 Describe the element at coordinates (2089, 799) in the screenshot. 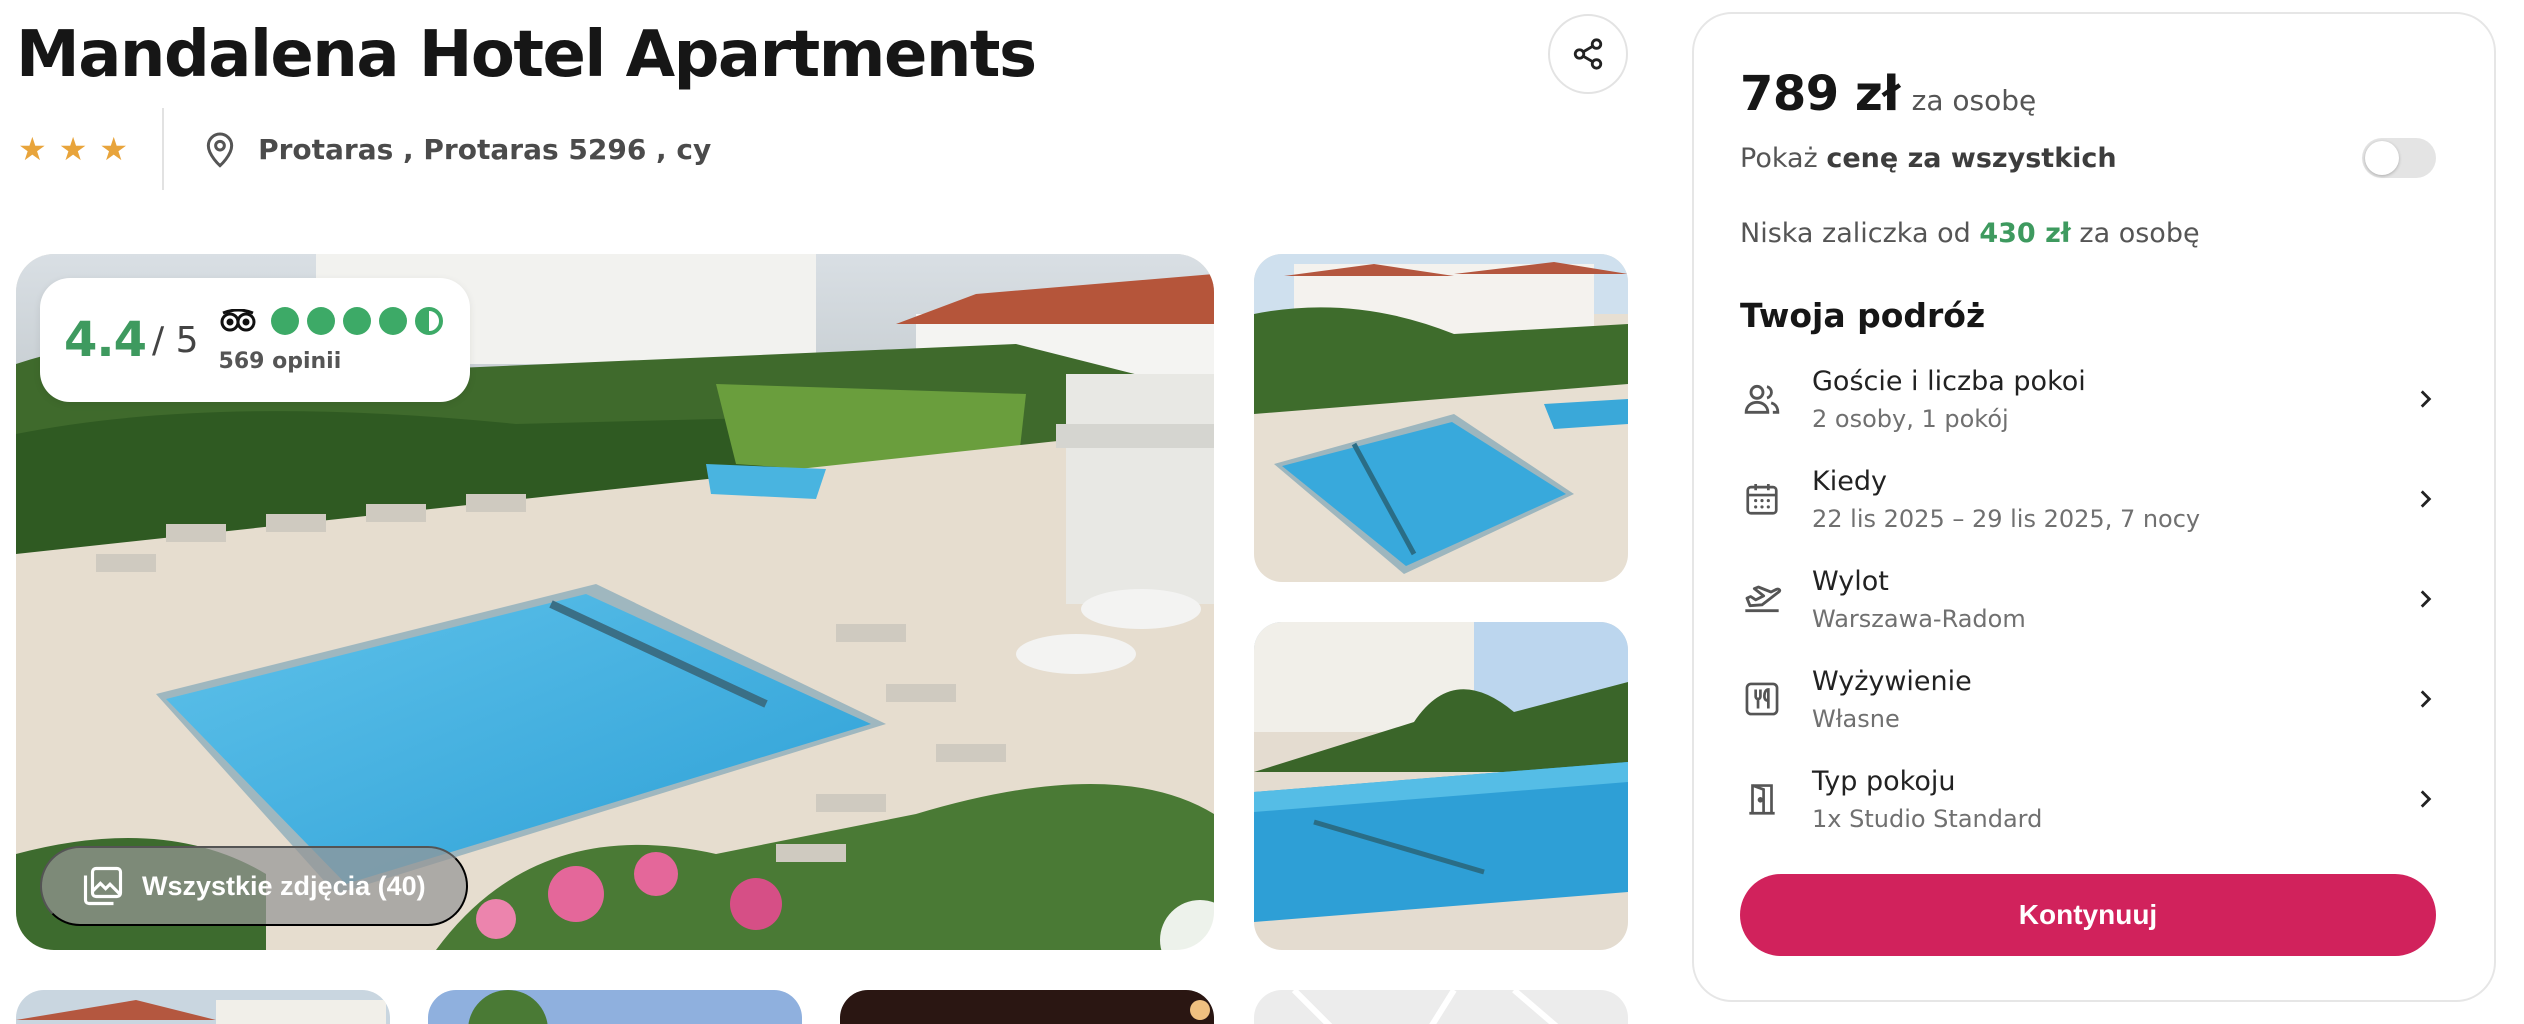

I see `option-room-type: Typ pokoju 1x Studio Standard` at that location.